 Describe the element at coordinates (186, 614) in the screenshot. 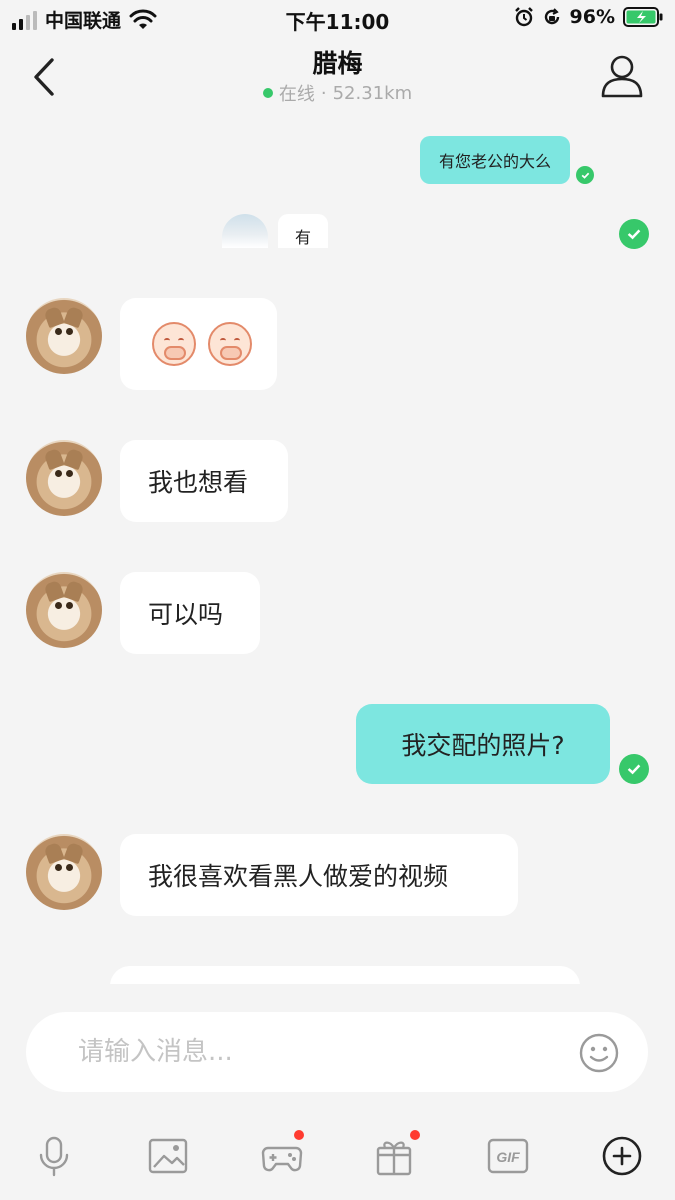

I see `message-text: 可以吗` at that location.